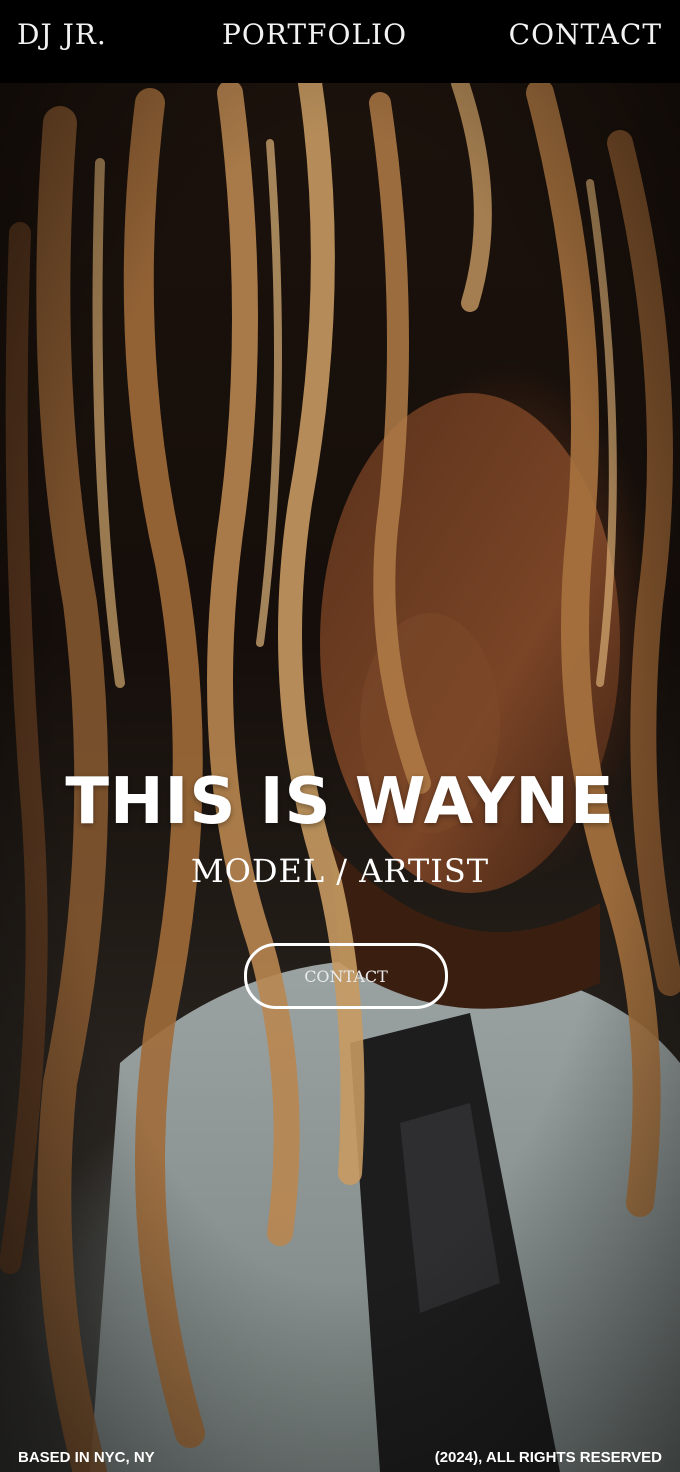 Image resolution: width=680 pixels, height=1472 pixels. I want to click on footer-location: BASED IN NYC, NY, so click(86, 1457).